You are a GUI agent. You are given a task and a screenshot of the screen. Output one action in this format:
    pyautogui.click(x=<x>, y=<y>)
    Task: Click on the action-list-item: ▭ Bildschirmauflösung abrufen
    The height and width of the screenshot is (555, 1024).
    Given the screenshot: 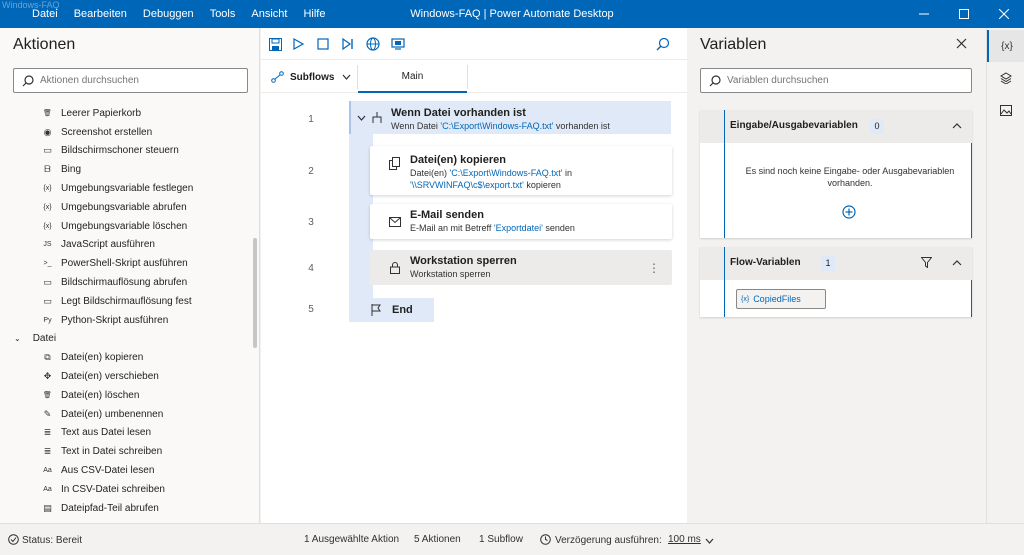 What is the action you would take?
    pyautogui.click(x=126, y=282)
    